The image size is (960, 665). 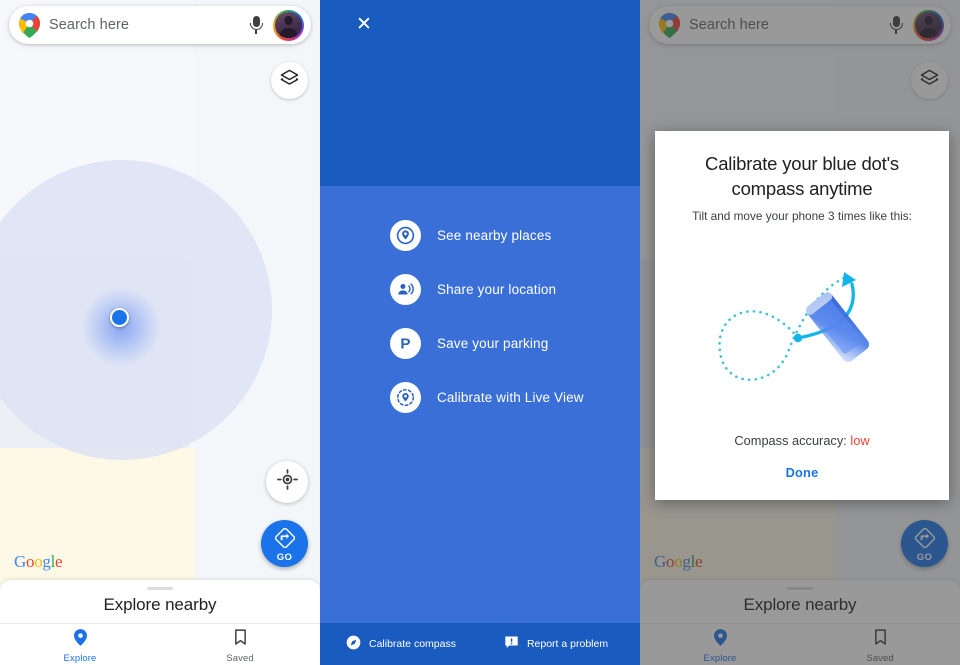 What do you see at coordinates (405, 235) in the screenshot?
I see `explore-target-icon` at bounding box center [405, 235].